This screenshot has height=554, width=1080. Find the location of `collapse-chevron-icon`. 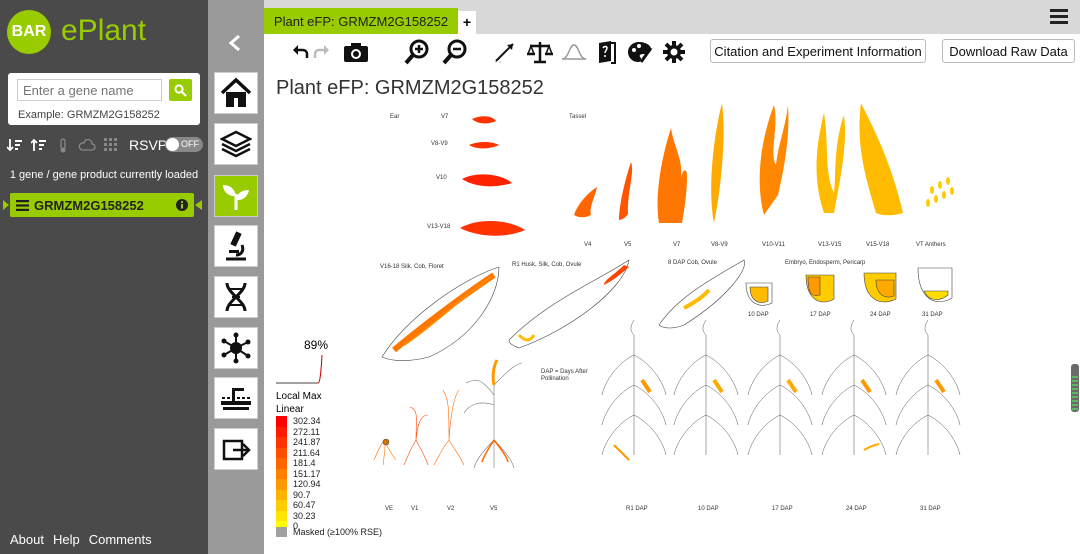

collapse-chevron-icon is located at coordinates (235, 43).